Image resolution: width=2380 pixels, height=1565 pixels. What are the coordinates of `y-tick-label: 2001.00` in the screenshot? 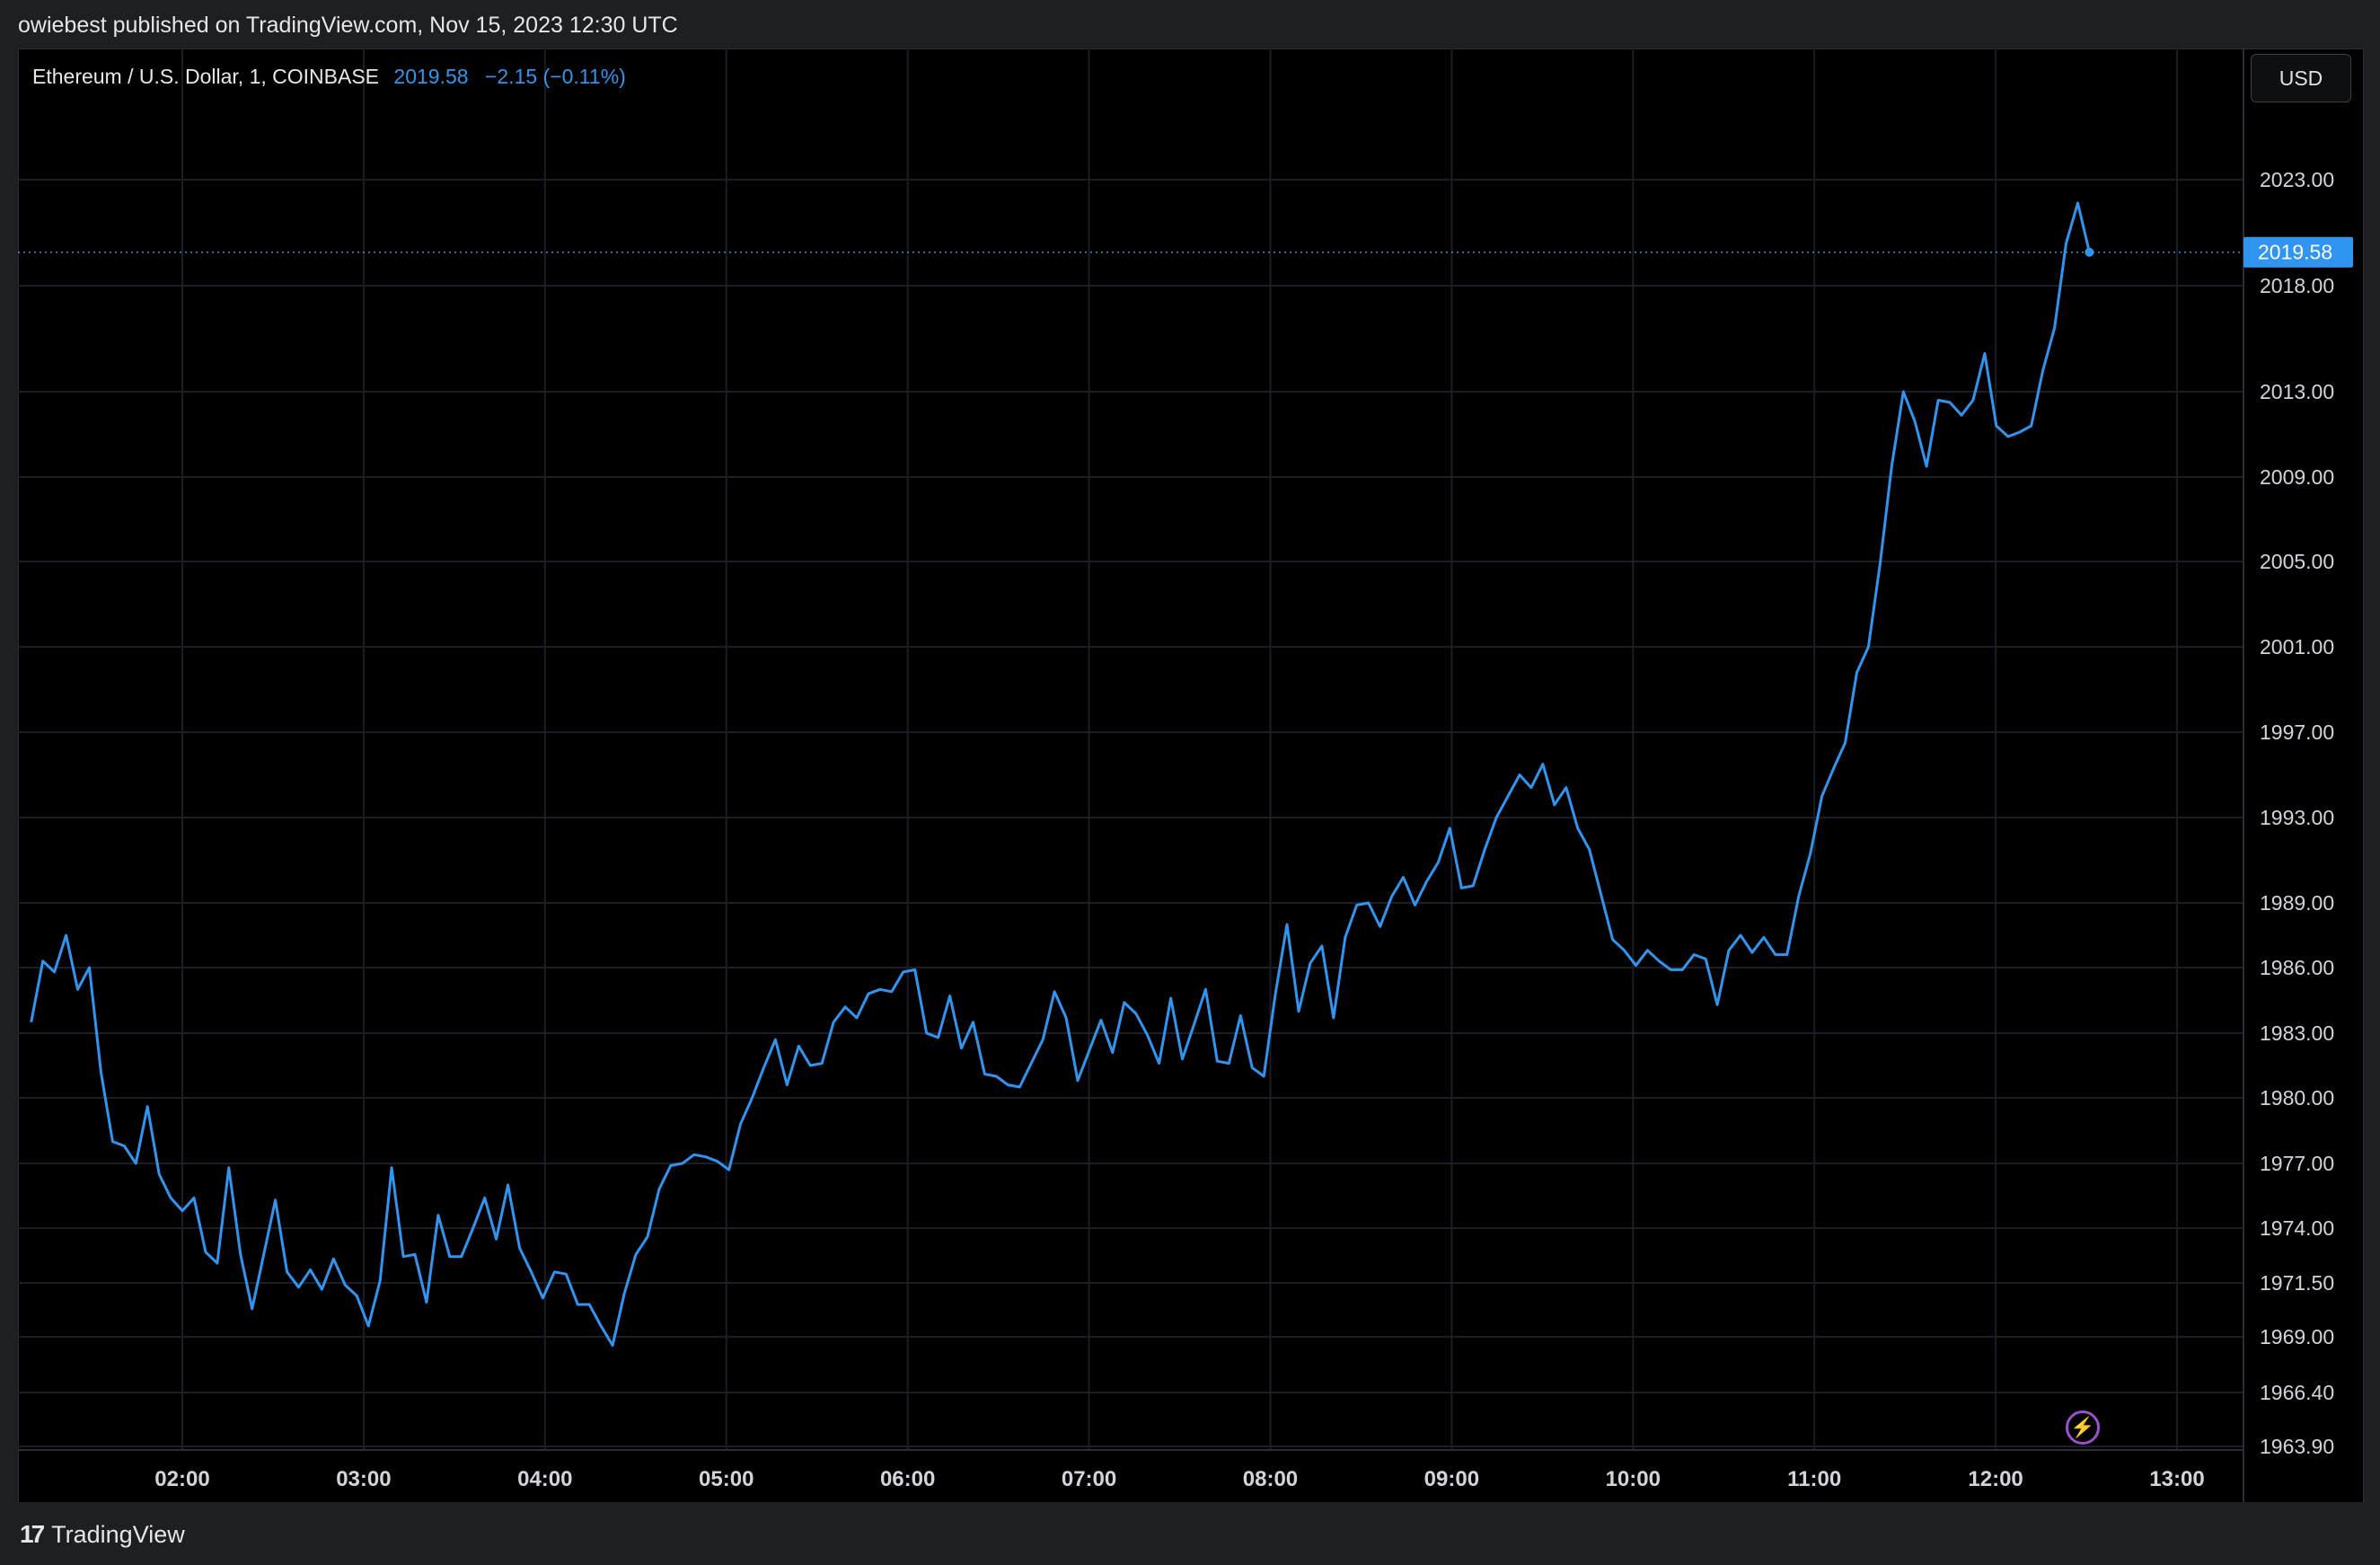 It's located at (2297, 647).